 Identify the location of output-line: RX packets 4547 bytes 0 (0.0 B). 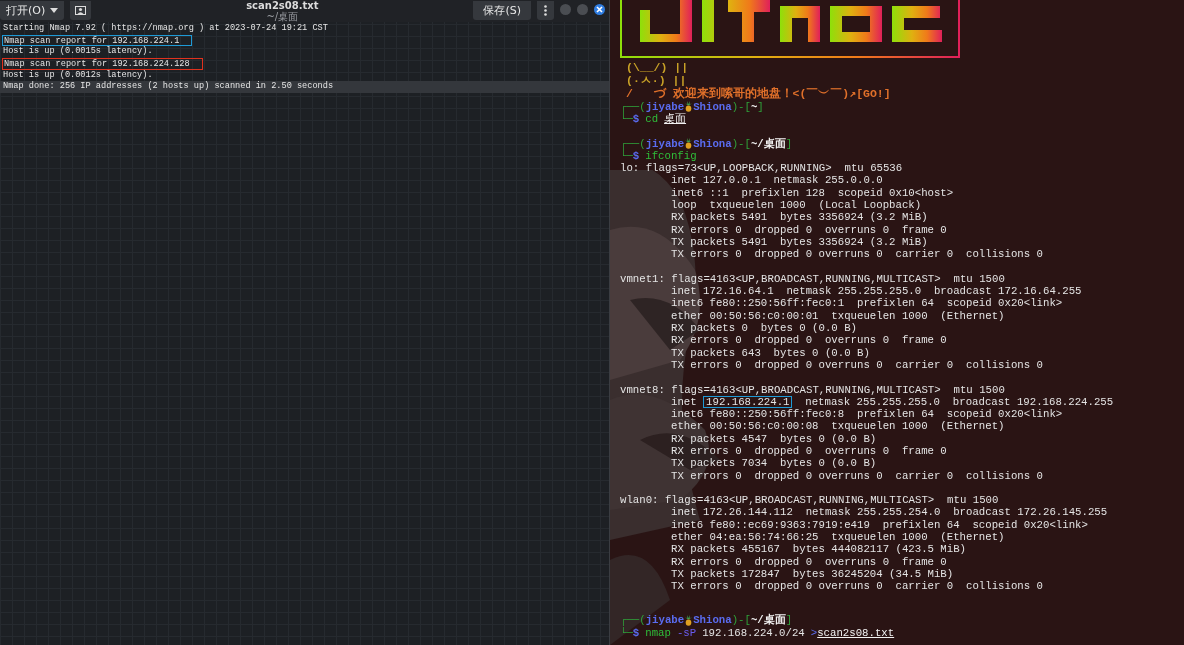
(774, 438).